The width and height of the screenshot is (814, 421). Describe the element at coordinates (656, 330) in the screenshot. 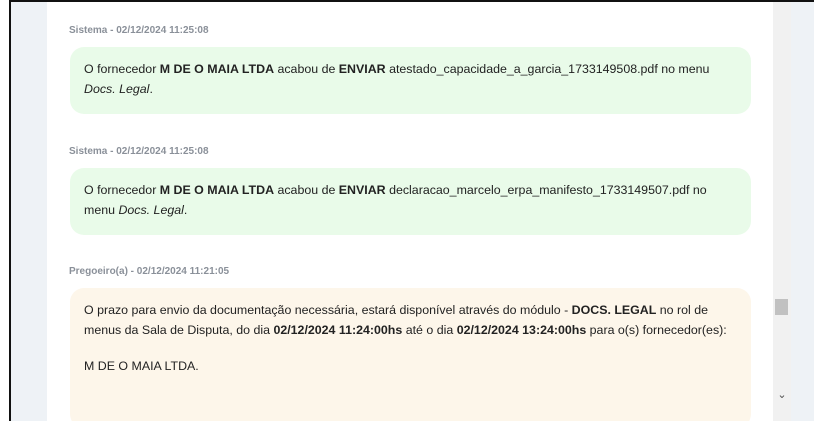

I see `message-text: para o(s) fornecedor(es):` at that location.